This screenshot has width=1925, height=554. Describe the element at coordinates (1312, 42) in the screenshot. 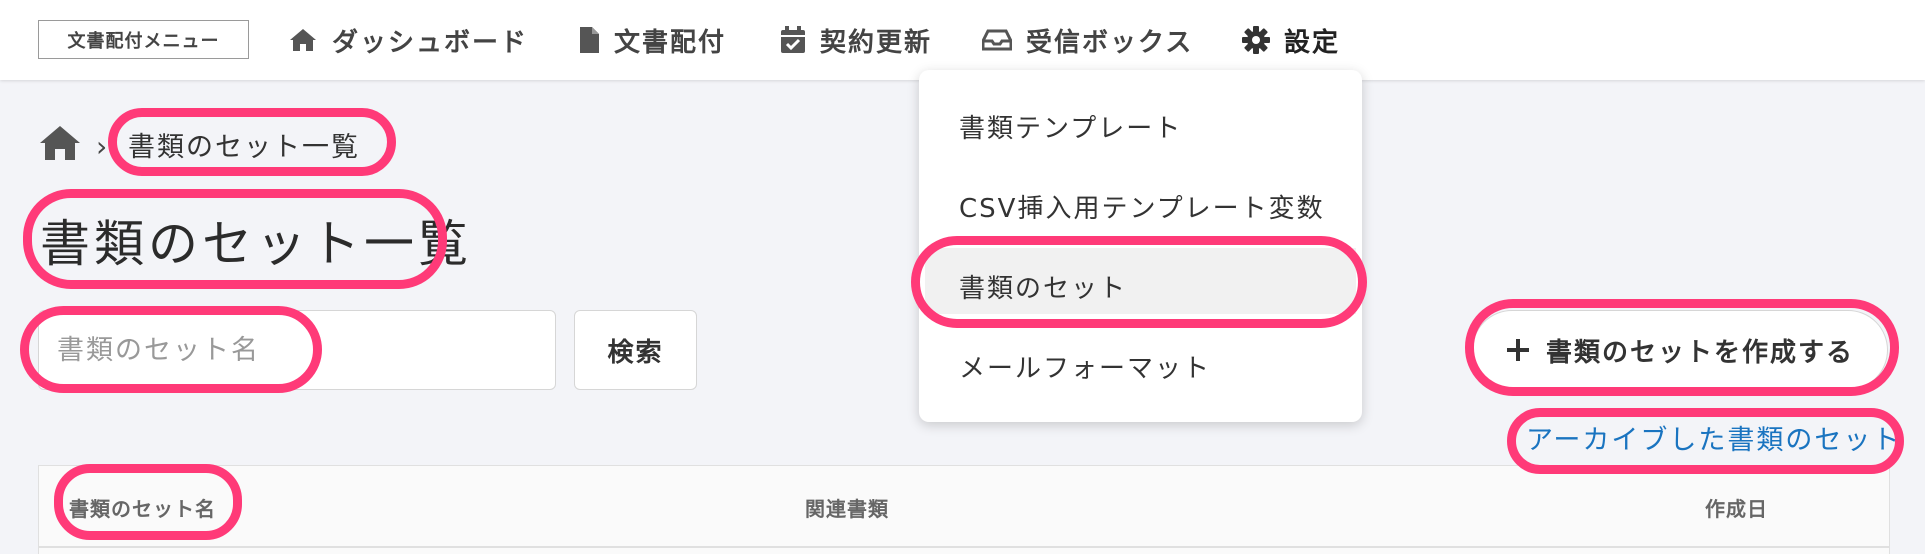

I see `nav-settings-label: 設定` at that location.